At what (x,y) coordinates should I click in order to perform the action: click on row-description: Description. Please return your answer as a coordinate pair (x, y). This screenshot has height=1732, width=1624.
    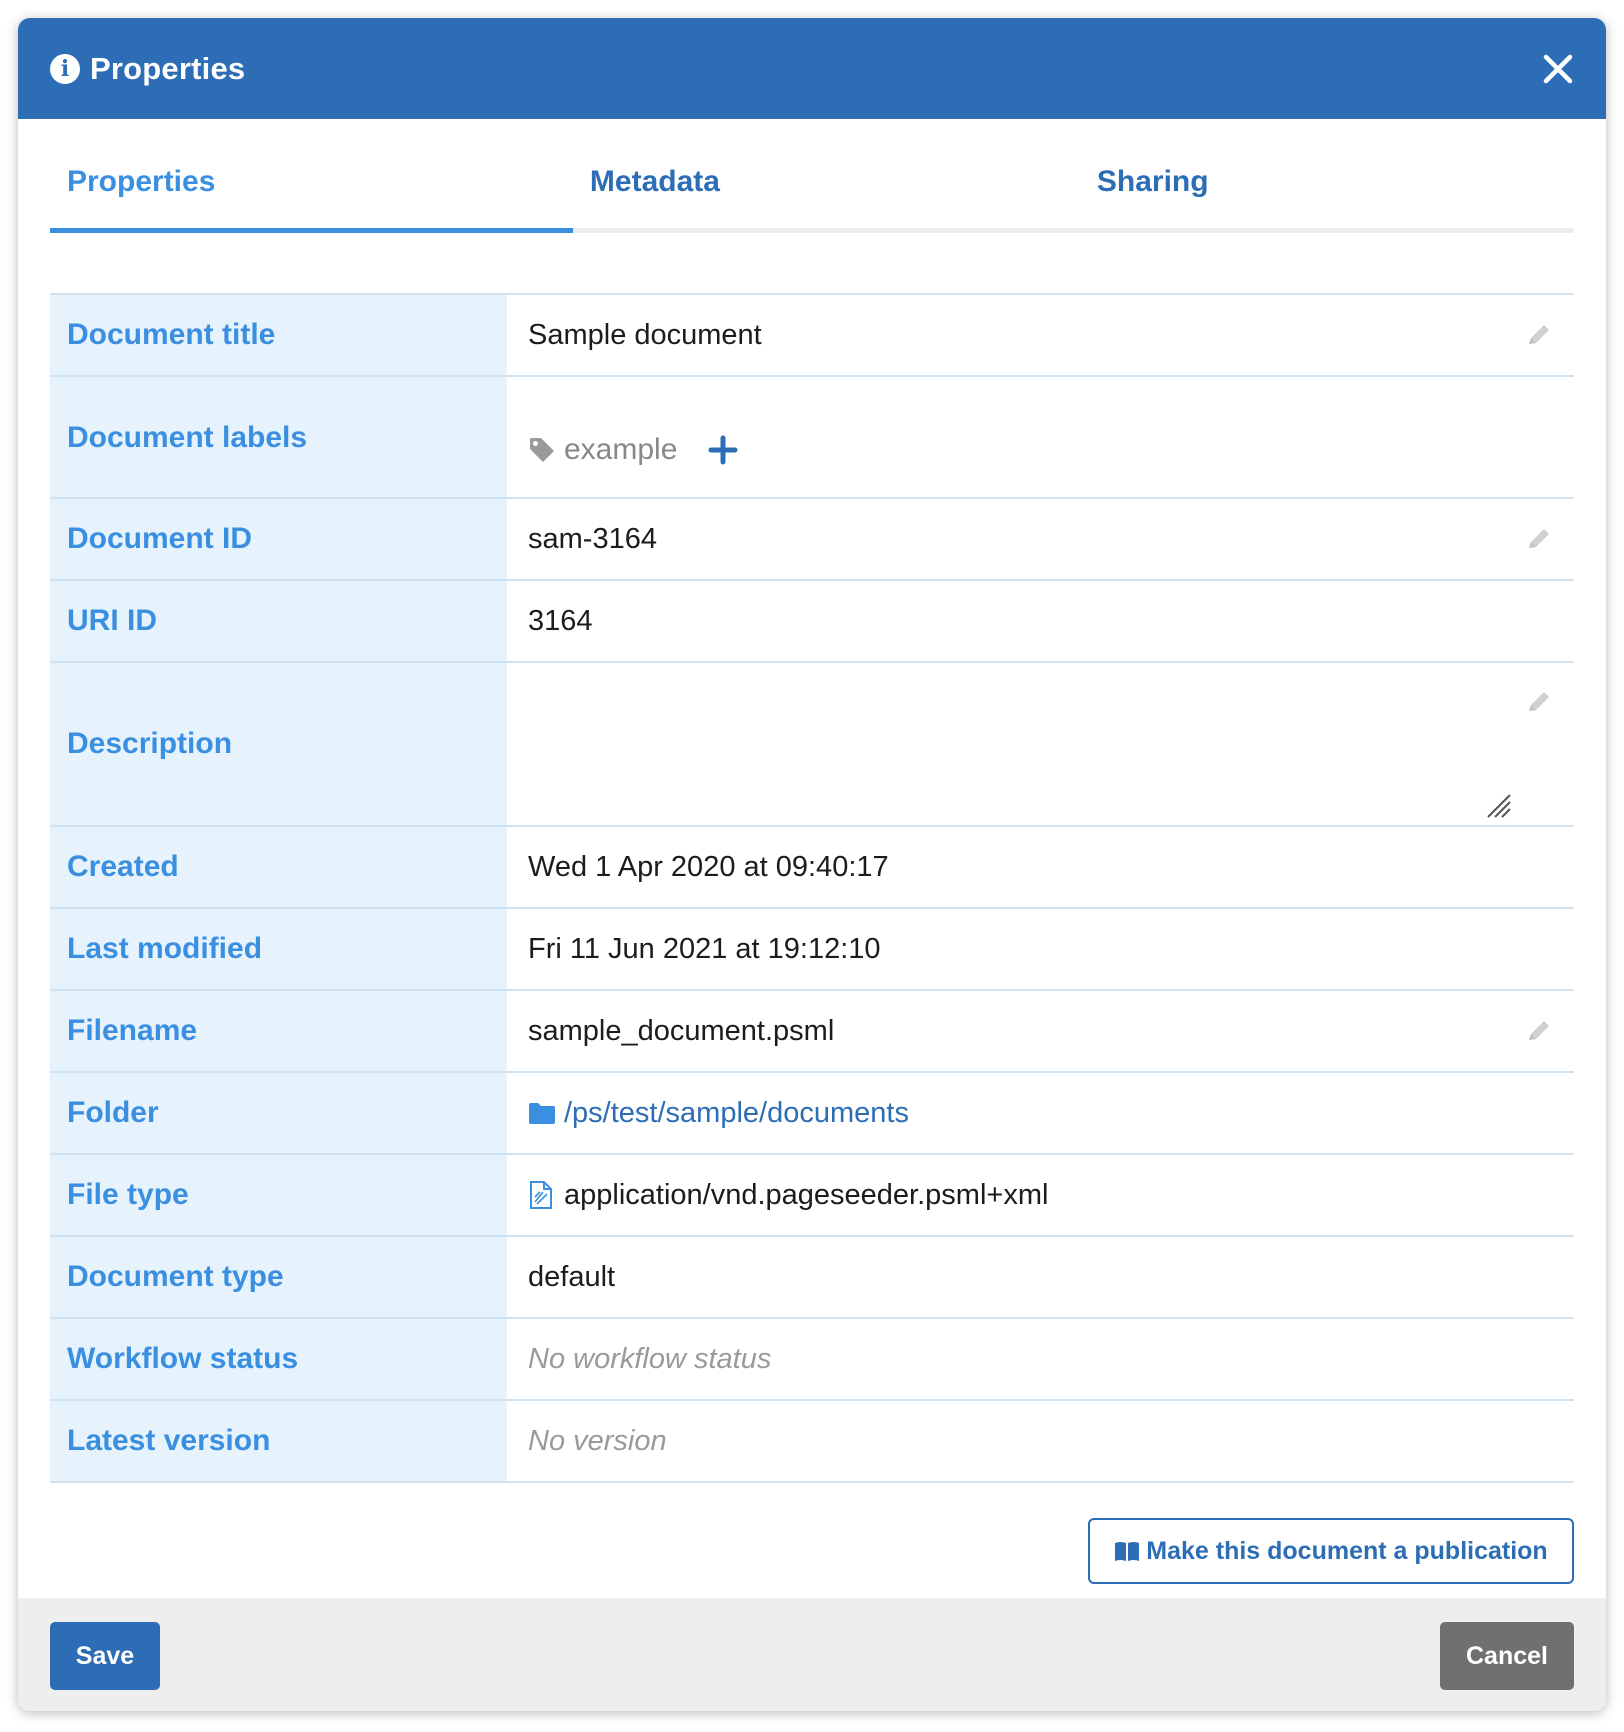
    Looking at the image, I should click on (812, 745).